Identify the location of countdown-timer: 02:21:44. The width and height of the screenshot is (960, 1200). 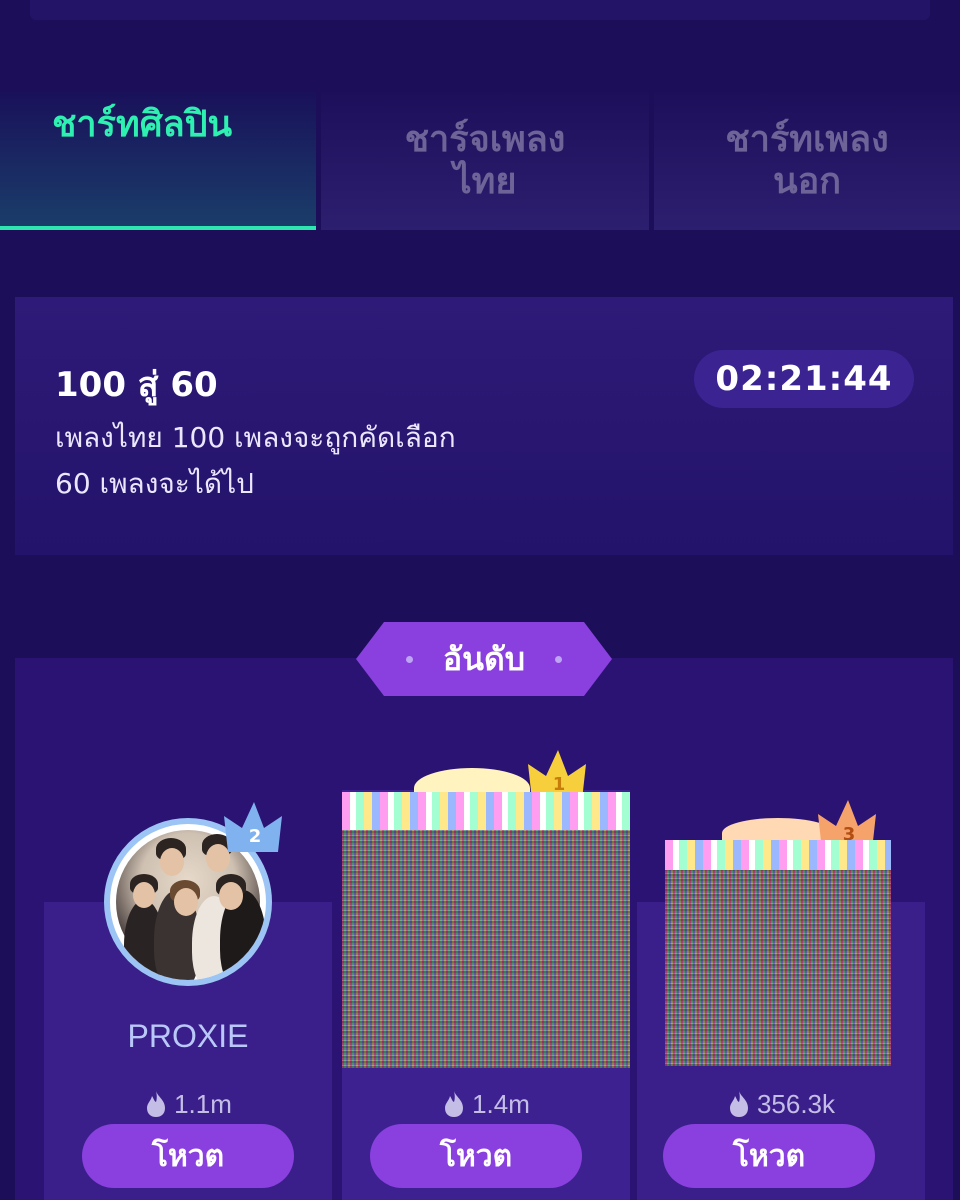
(804, 379).